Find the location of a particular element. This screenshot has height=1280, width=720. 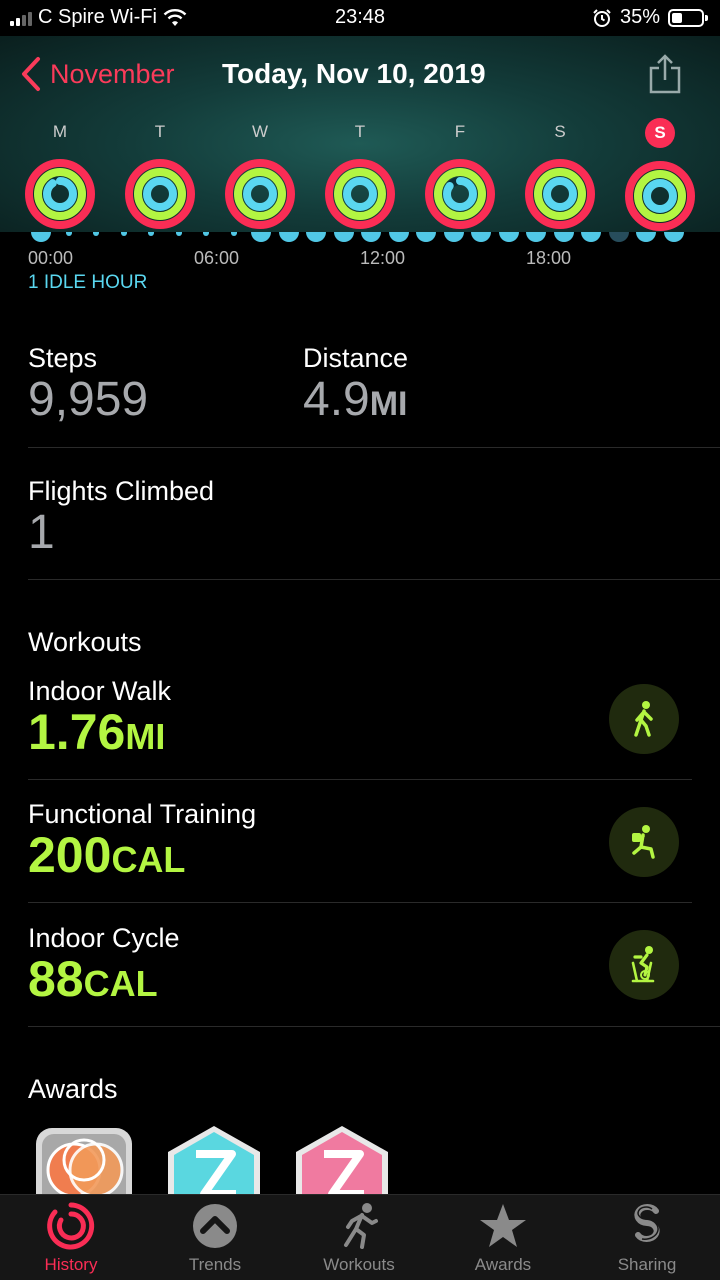

distance-value: 4.9MI is located at coordinates (355, 399).